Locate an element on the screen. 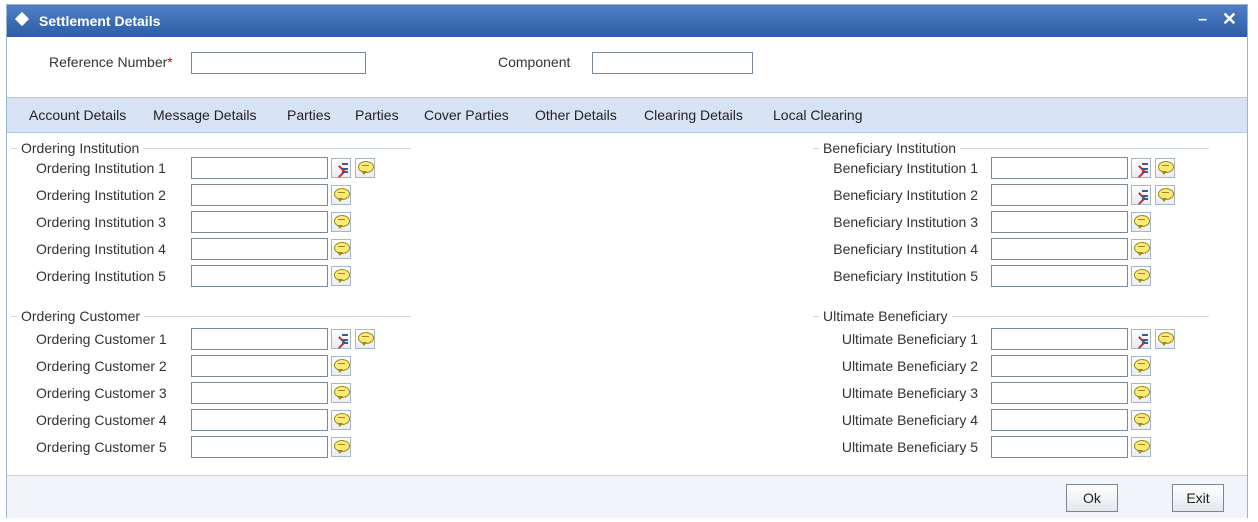 This screenshot has width=1258, height=522. ordering-customer-4-label: Ordering Customer 4 is located at coordinates (101, 420).